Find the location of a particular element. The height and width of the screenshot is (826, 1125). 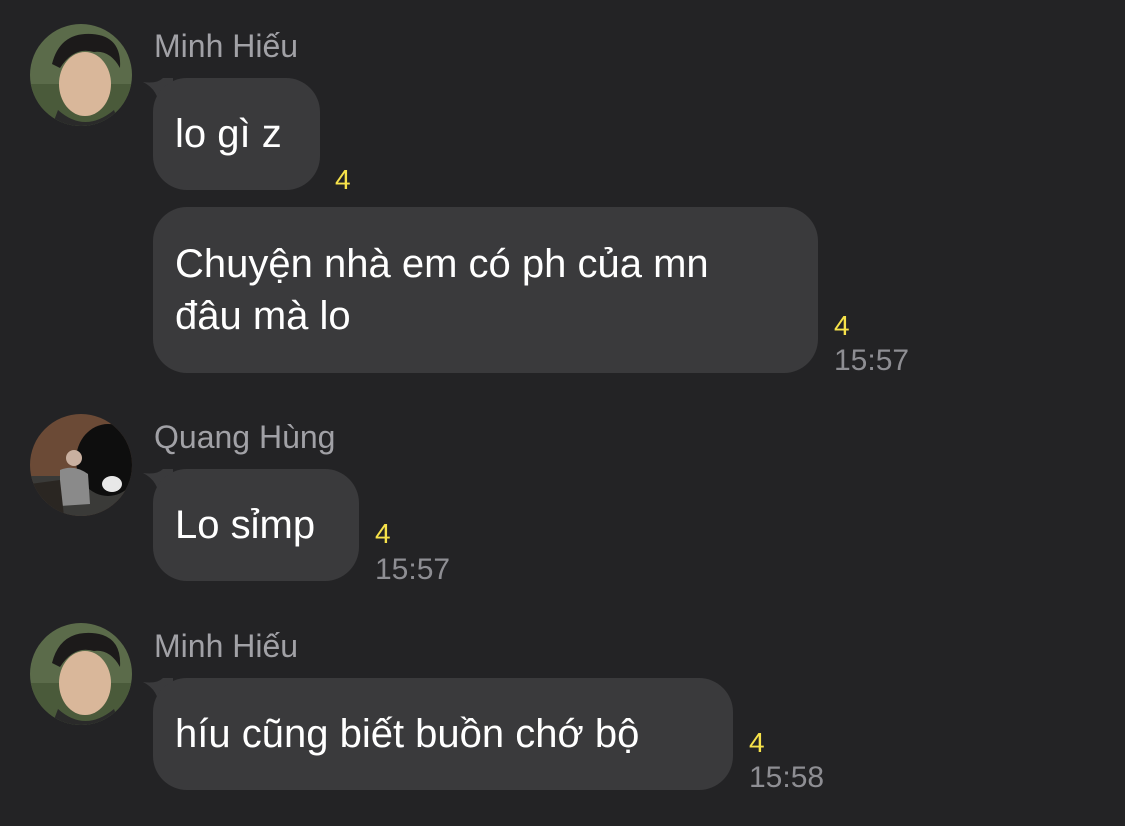

message-timestamp: 15:58 is located at coordinates (787, 777).